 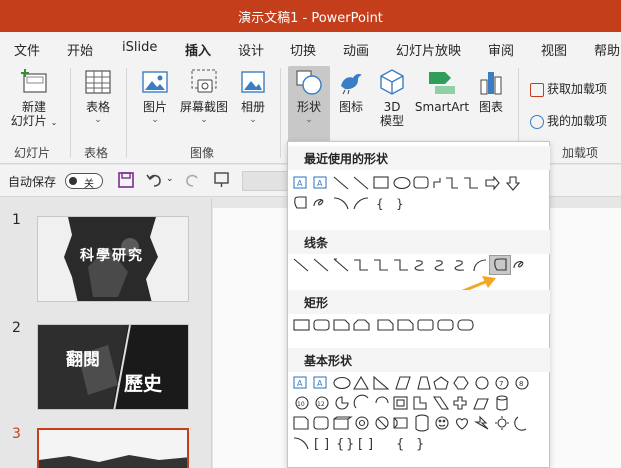 What do you see at coordinates (501, 384) in the screenshot?
I see `svg-text: 7` at bounding box center [501, 384].